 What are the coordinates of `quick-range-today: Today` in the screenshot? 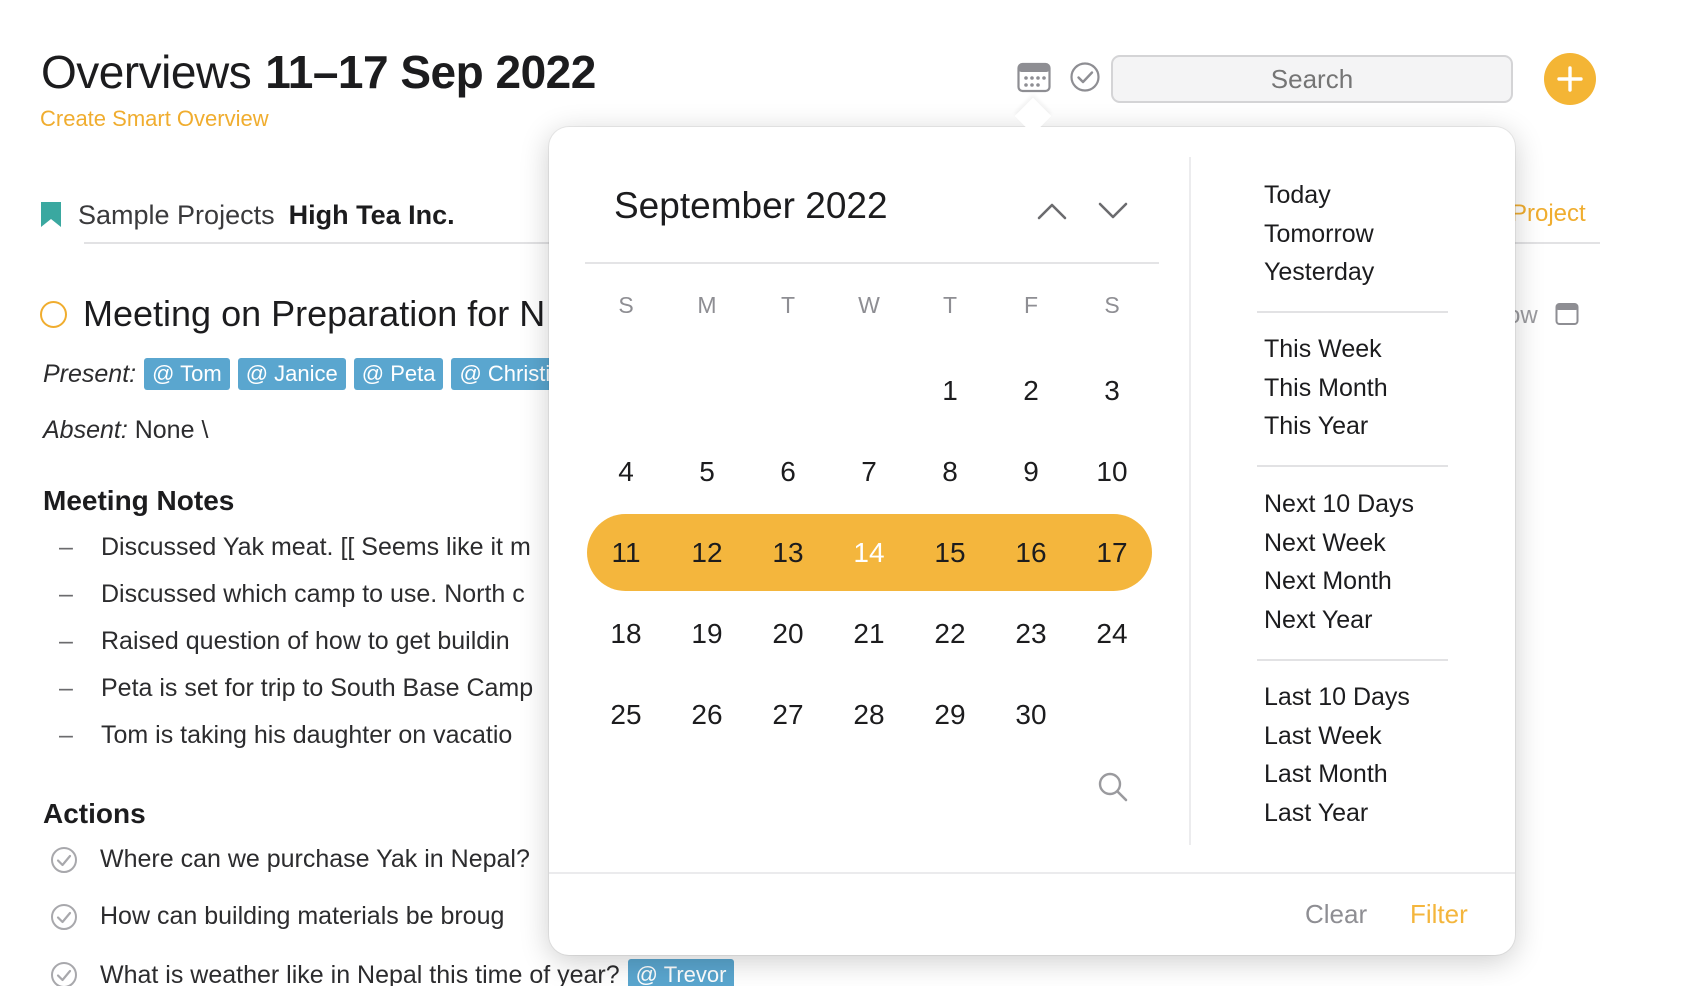 It's located at (1297, 195).